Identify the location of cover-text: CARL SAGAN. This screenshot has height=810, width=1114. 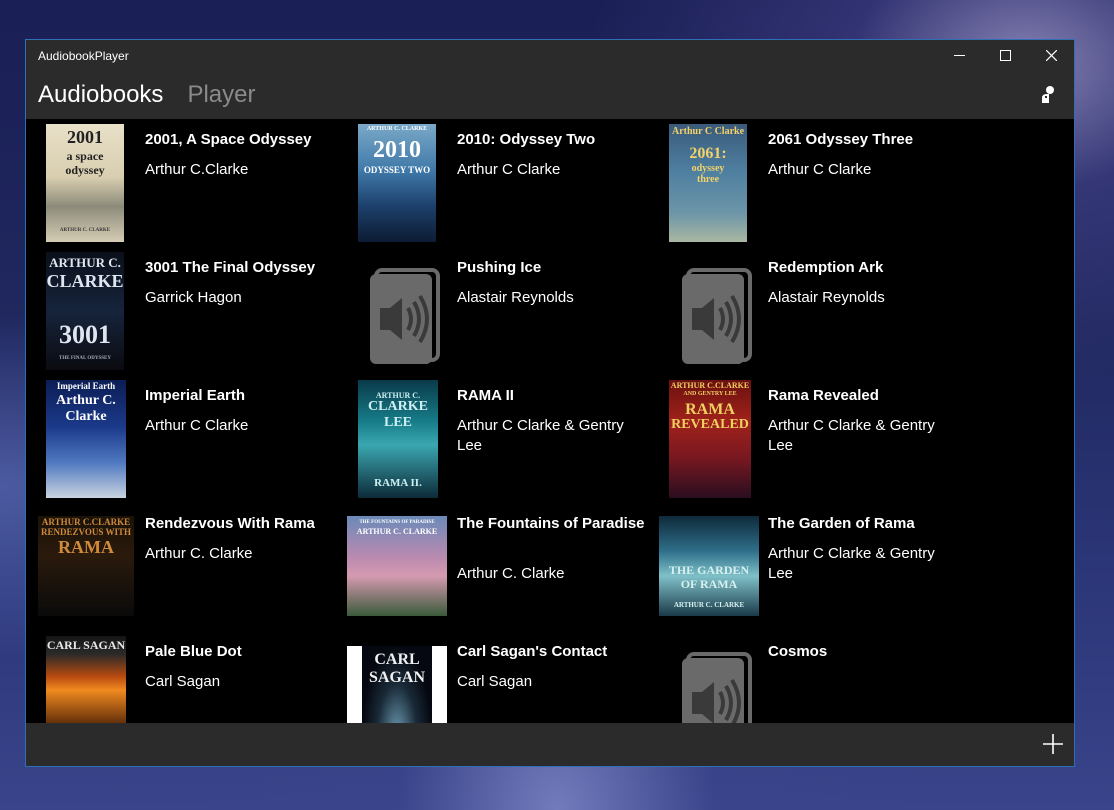
(86, 645).